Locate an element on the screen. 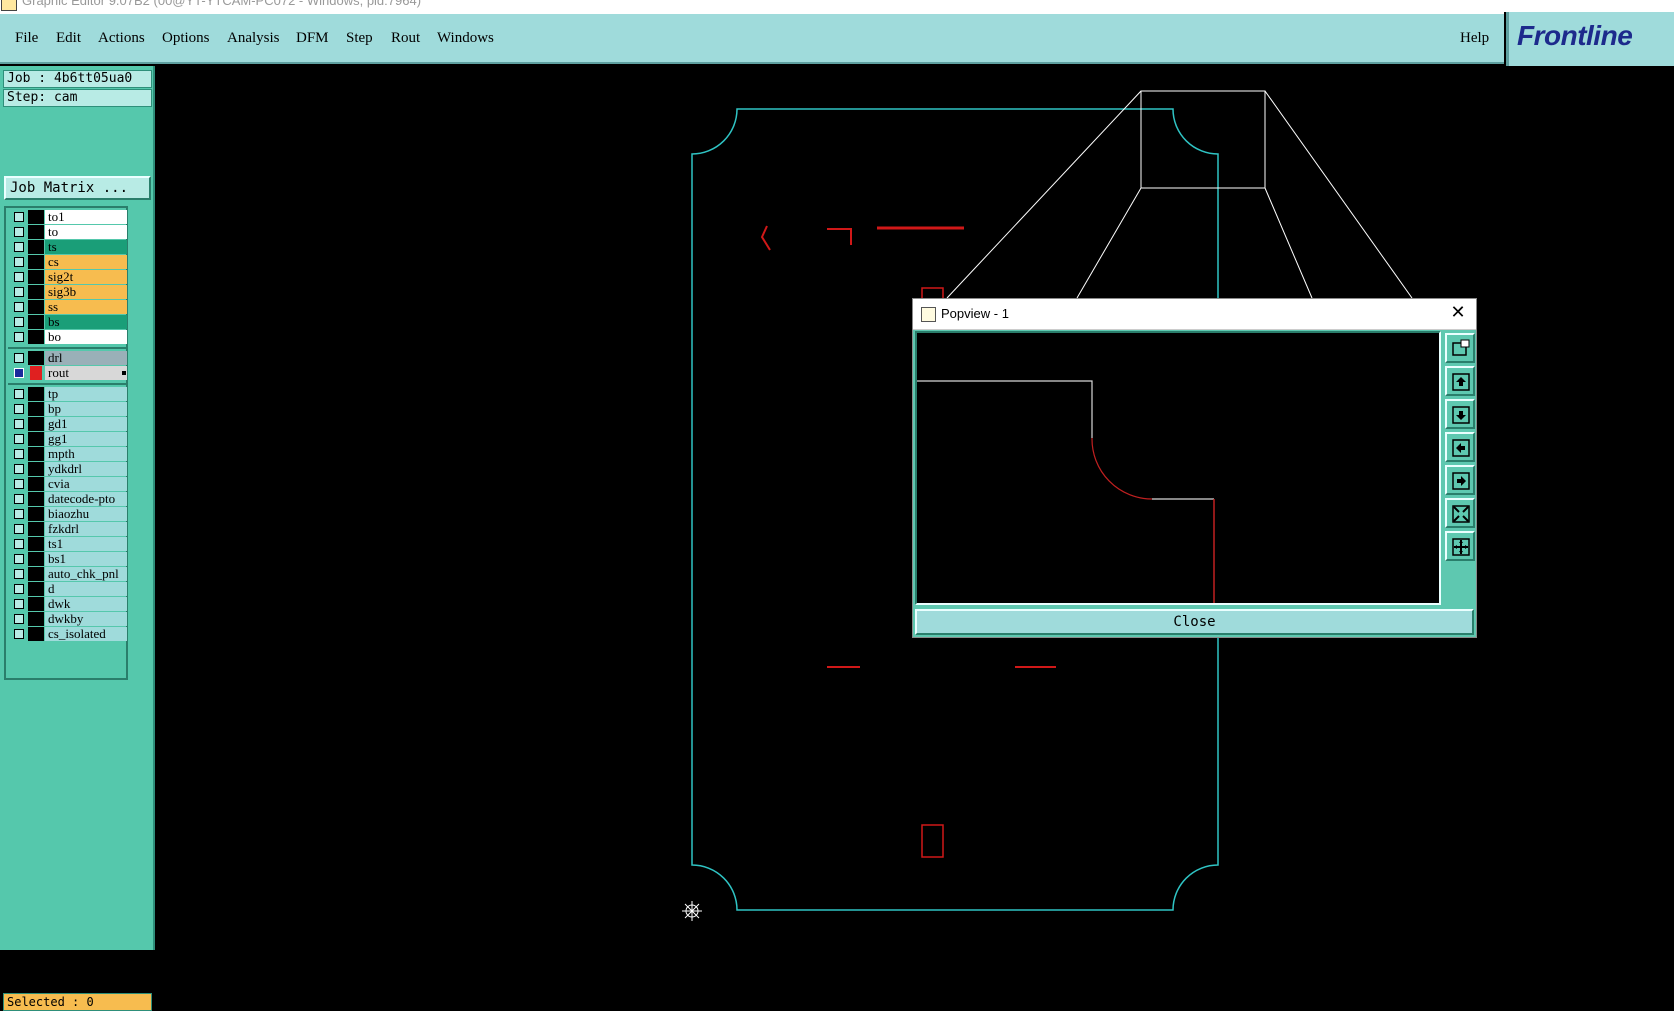  layer-row-auto_chk_pnl: auto_chk_pnl is located at coordinates (68, 574).